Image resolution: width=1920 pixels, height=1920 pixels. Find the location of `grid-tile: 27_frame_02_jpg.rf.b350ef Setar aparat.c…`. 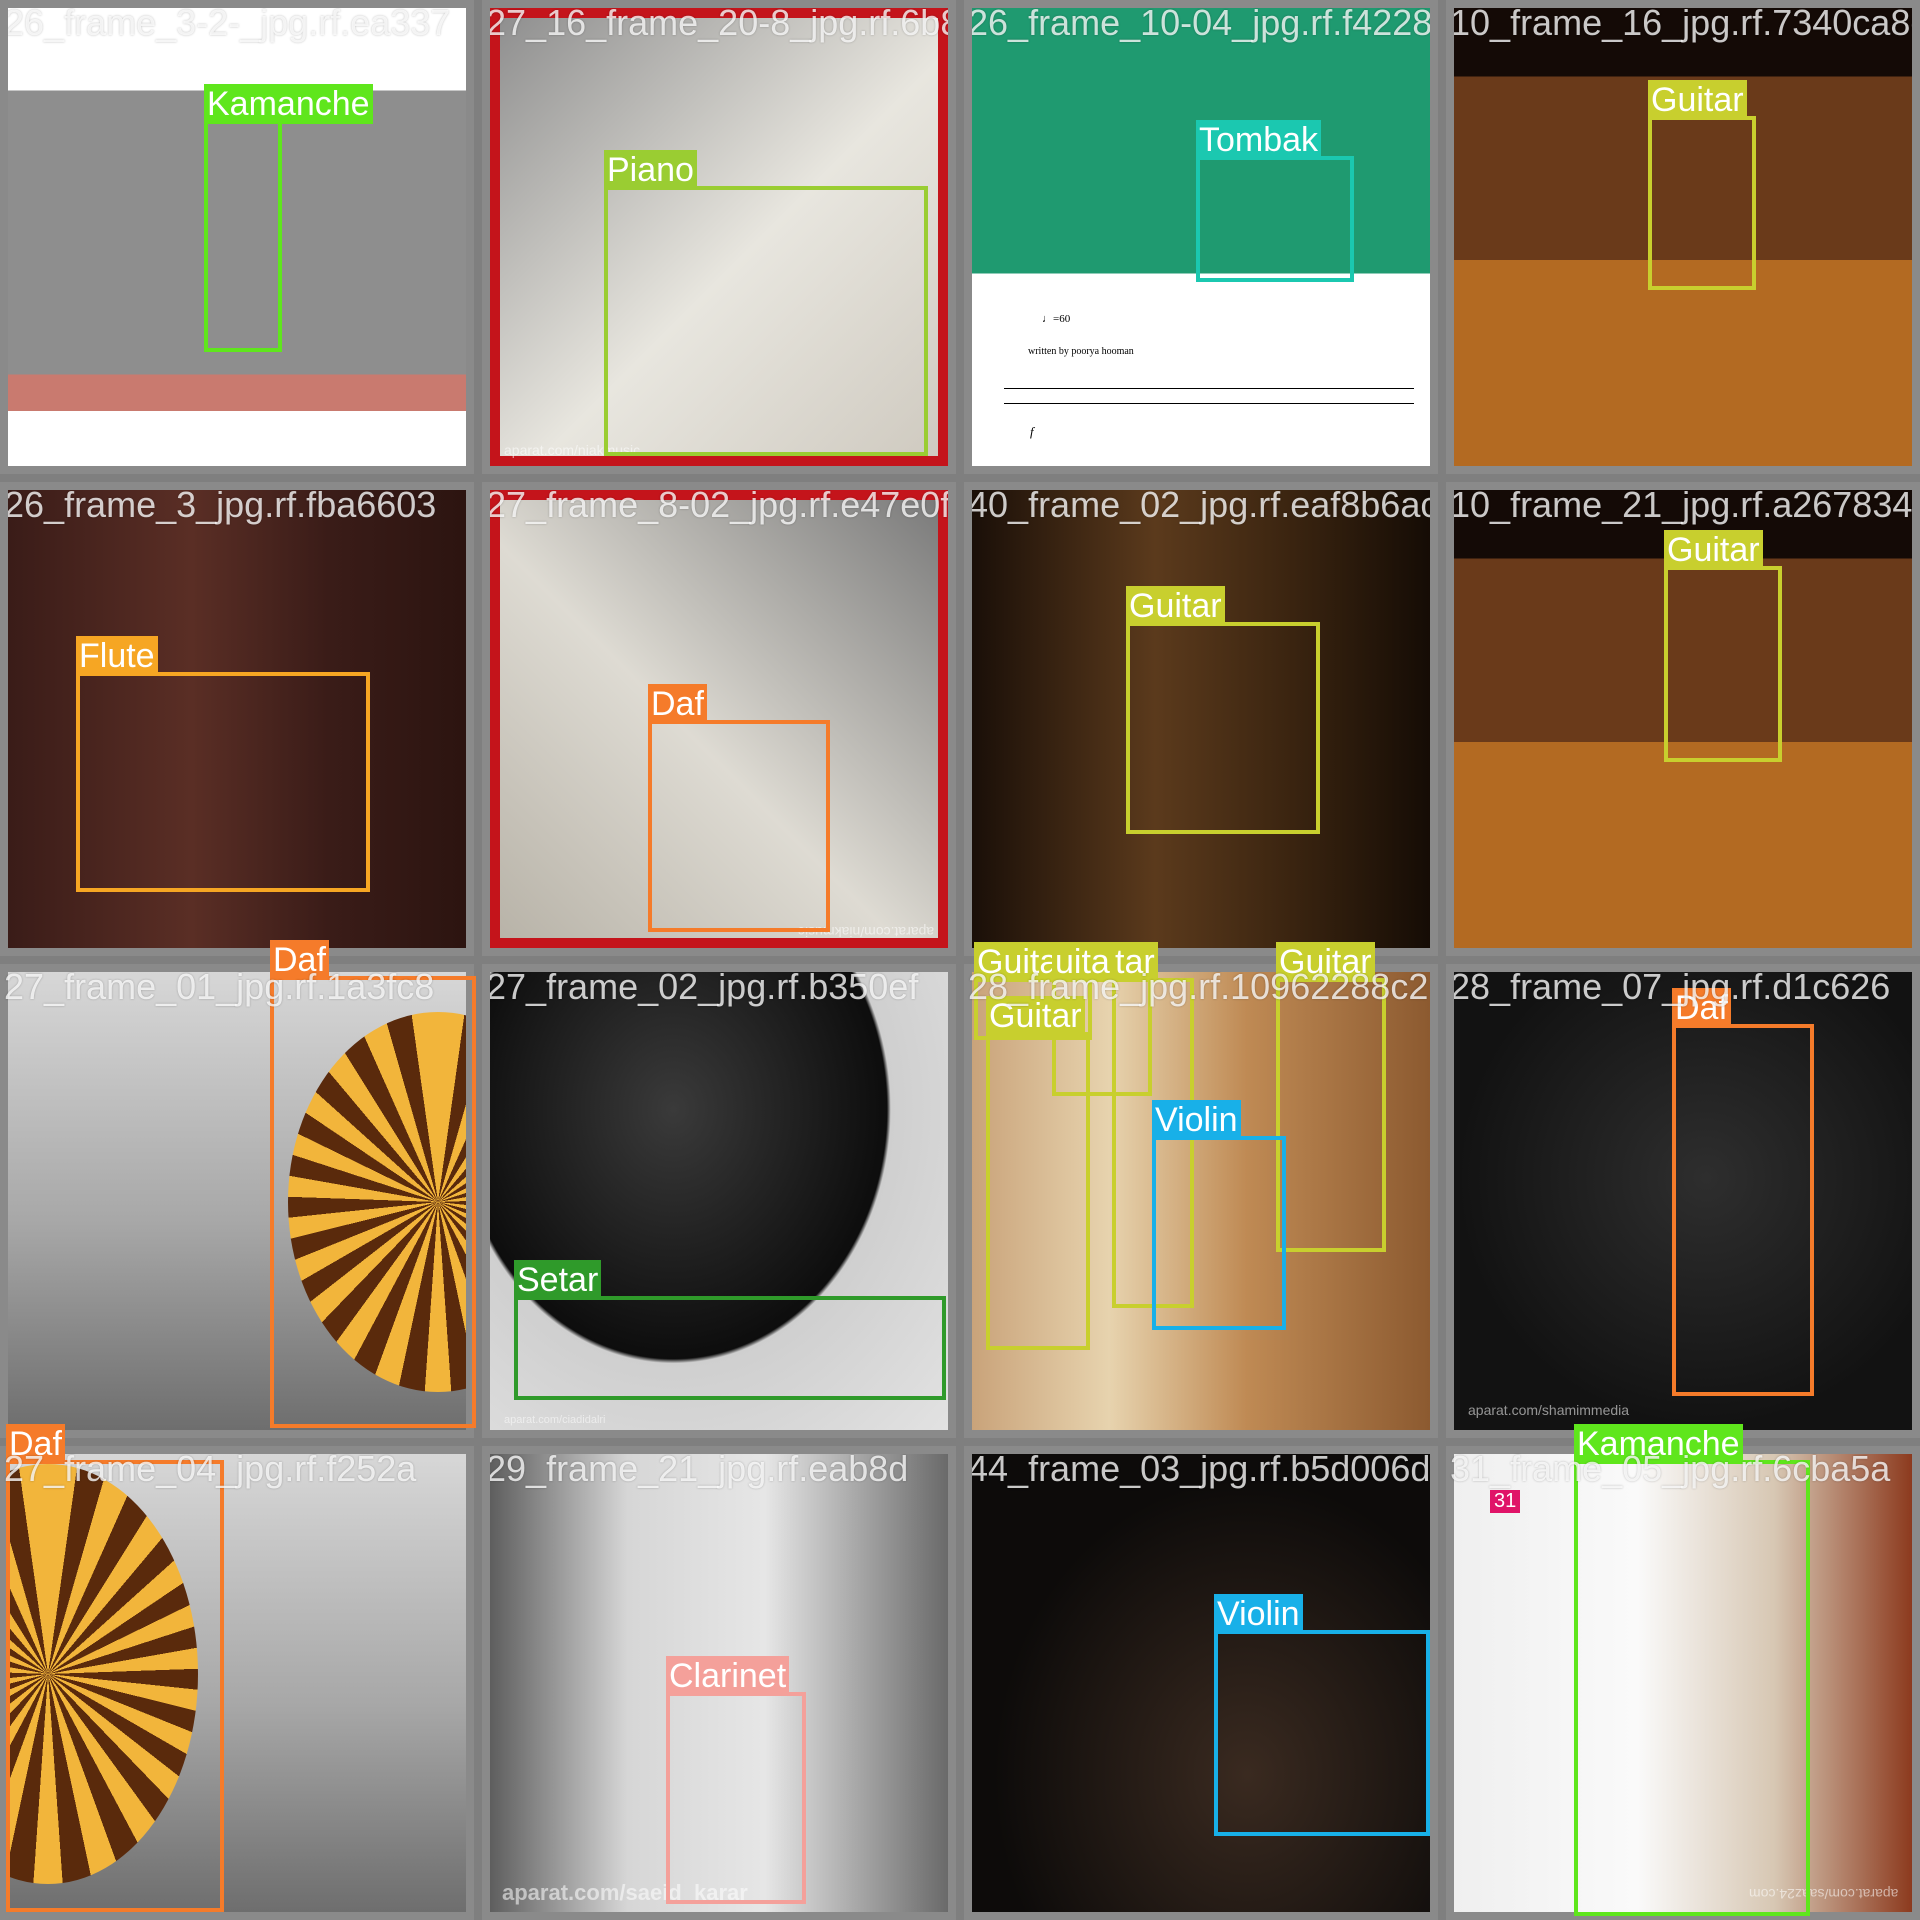

grid-tile: 27_frame_02_jpg.rf.b350ef Setar aparat.c… is located at coordinates (719, 1201).